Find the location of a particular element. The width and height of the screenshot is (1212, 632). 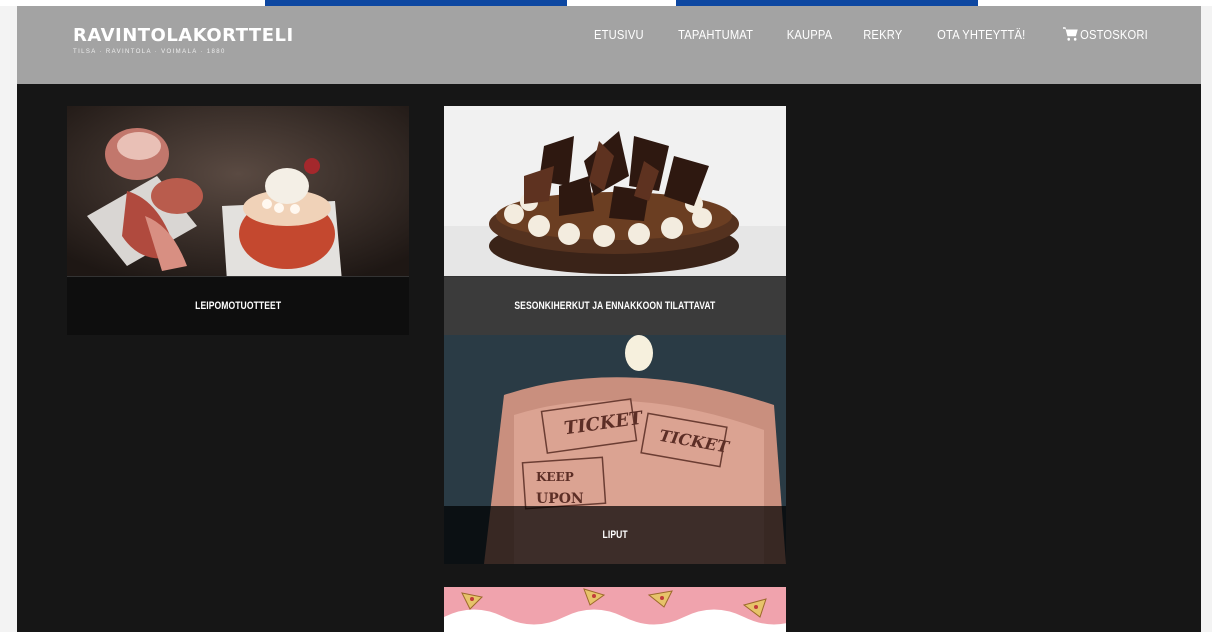

logo-tagline: TILSA · RAVINTOLA · VOIMALA · 1880 is located at coordinates (149, 52).